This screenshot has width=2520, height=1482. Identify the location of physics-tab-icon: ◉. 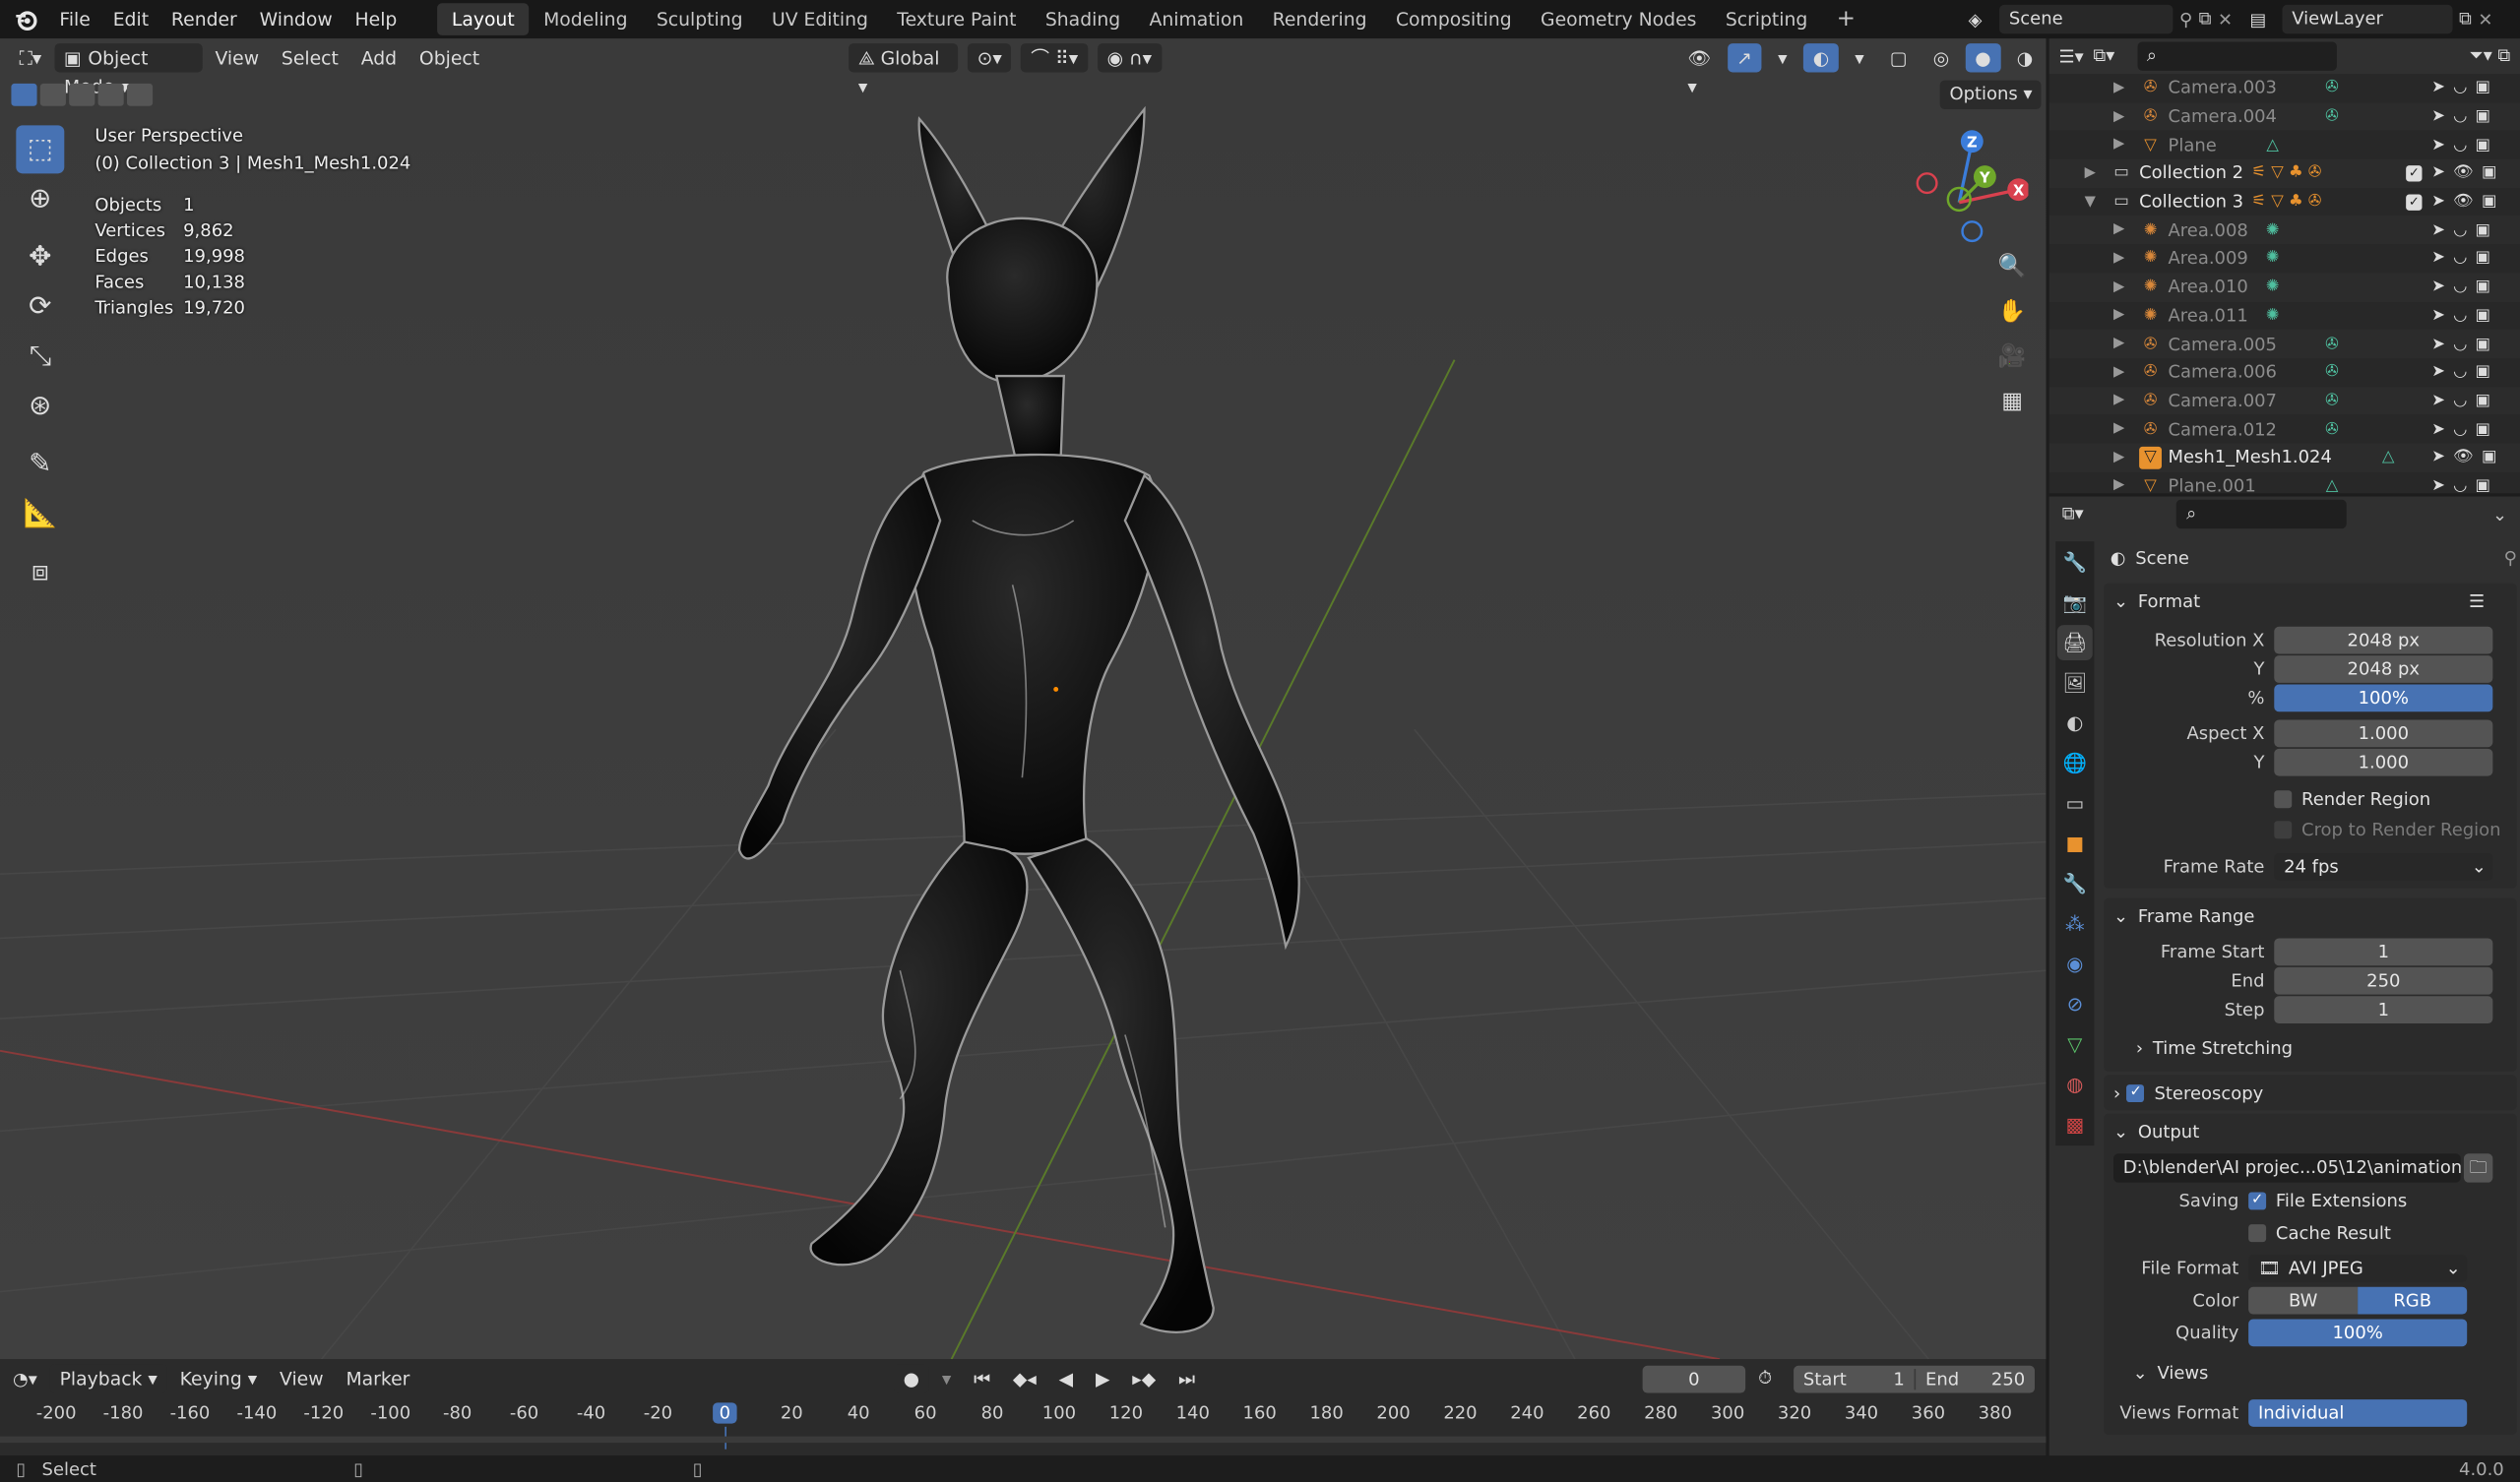
(2075, 964).